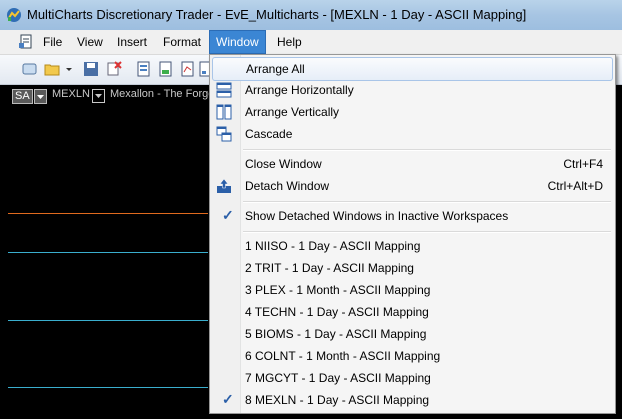  I want to click on symbol-description: Mexallon - The Forge, so click(162, 94).